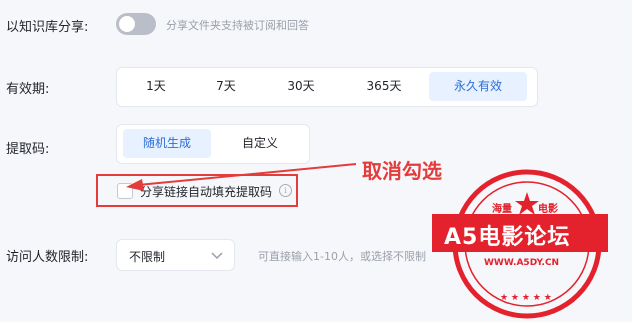 This screenshot has width=632, height=322. What do you see at coordinates (28, 89) in the screenshot?
I see `validity-label: 有效期:` at bounding box center [28, 89].